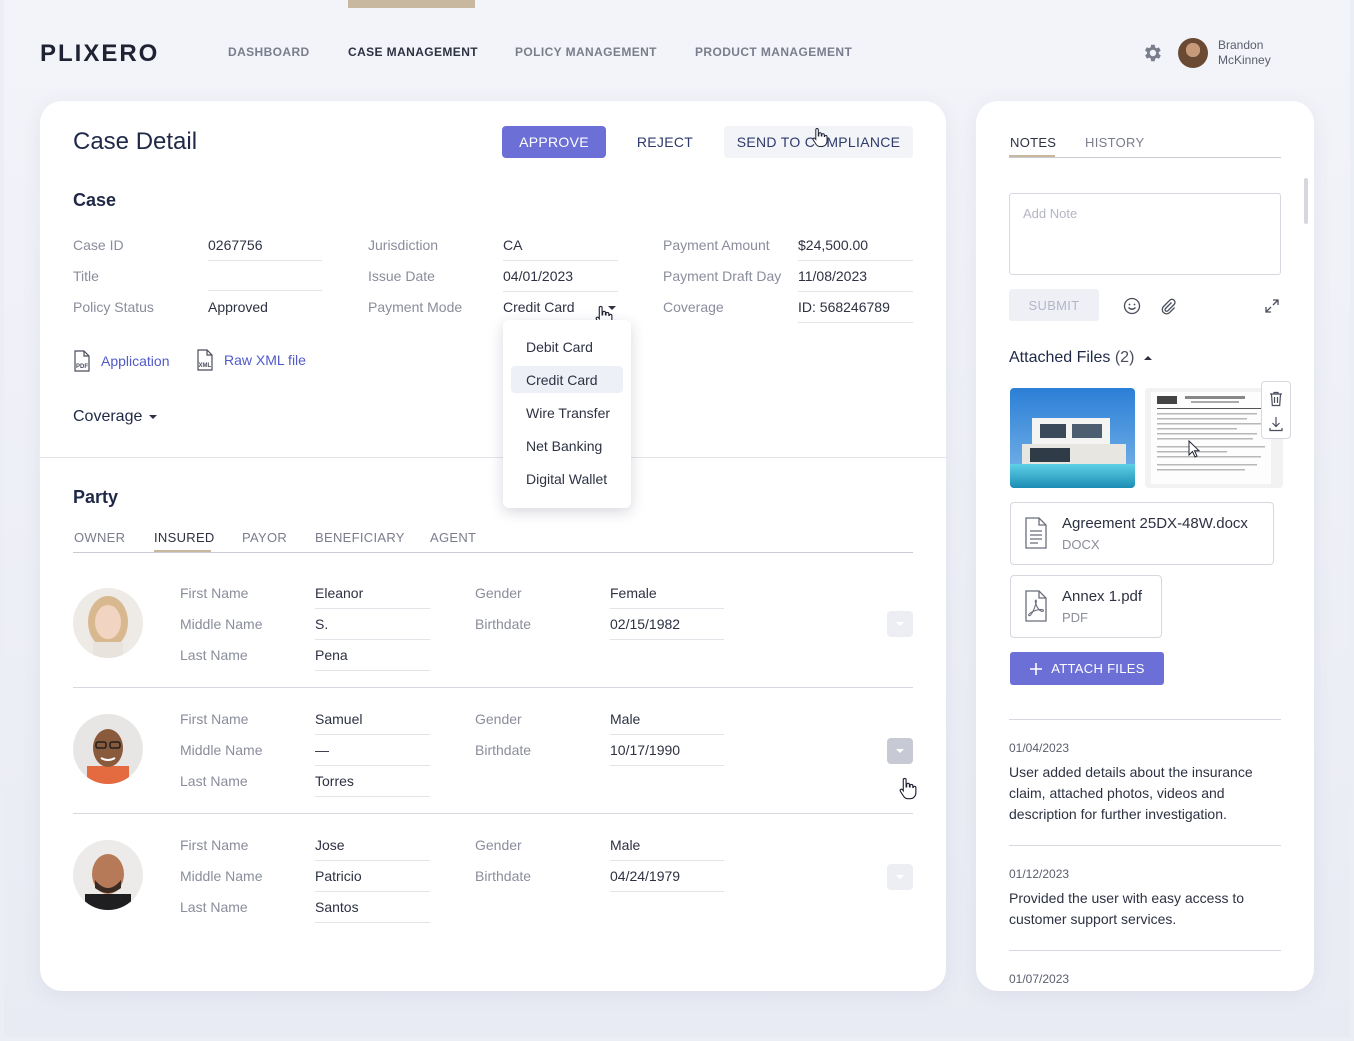 The width and height of the screenshot is (1354, 1041). I want to click on first-name-value: Samuel, so click(372, 723).